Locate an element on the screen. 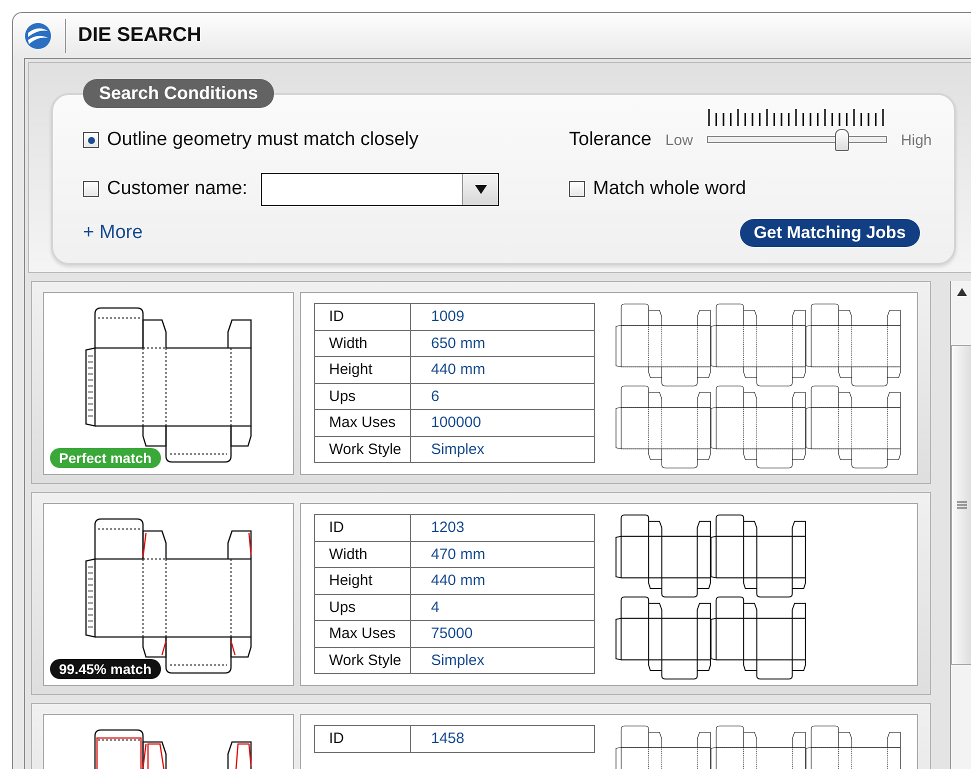  field-value: 470 mm is located at coordinates (502, 554).